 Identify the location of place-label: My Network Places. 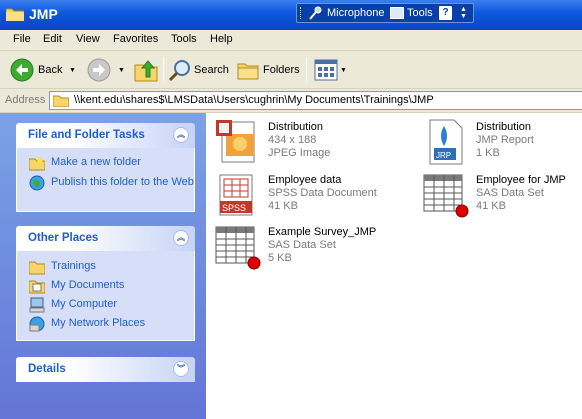
(98, 323).